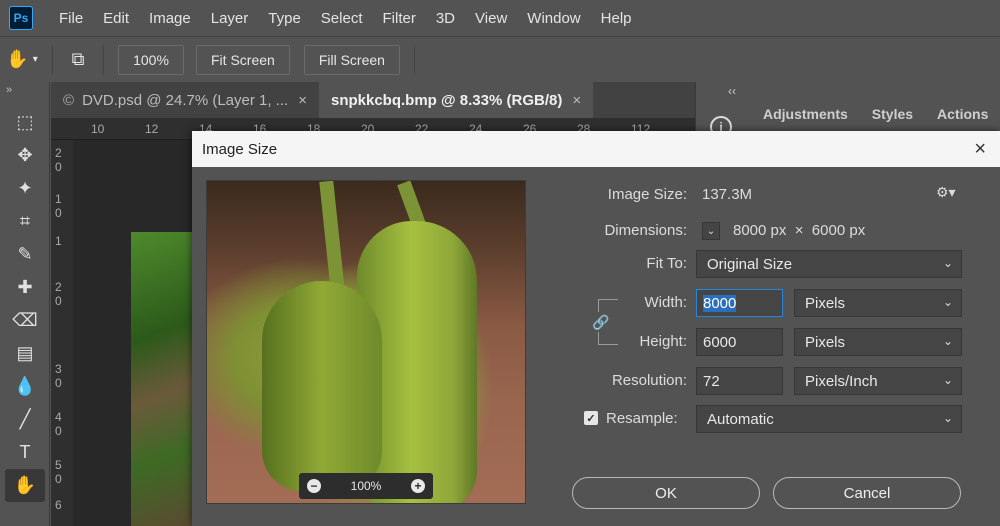  I want to click on ok-button: OK, so click(666, 493).